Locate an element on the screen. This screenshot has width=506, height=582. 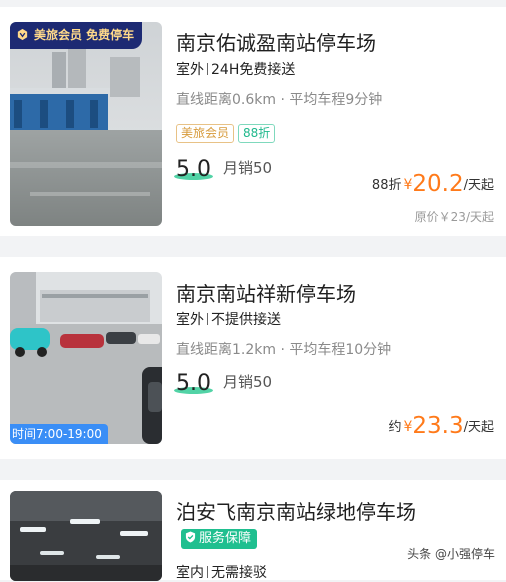
price-prefix: 约 is located at coordinates (395, 427).